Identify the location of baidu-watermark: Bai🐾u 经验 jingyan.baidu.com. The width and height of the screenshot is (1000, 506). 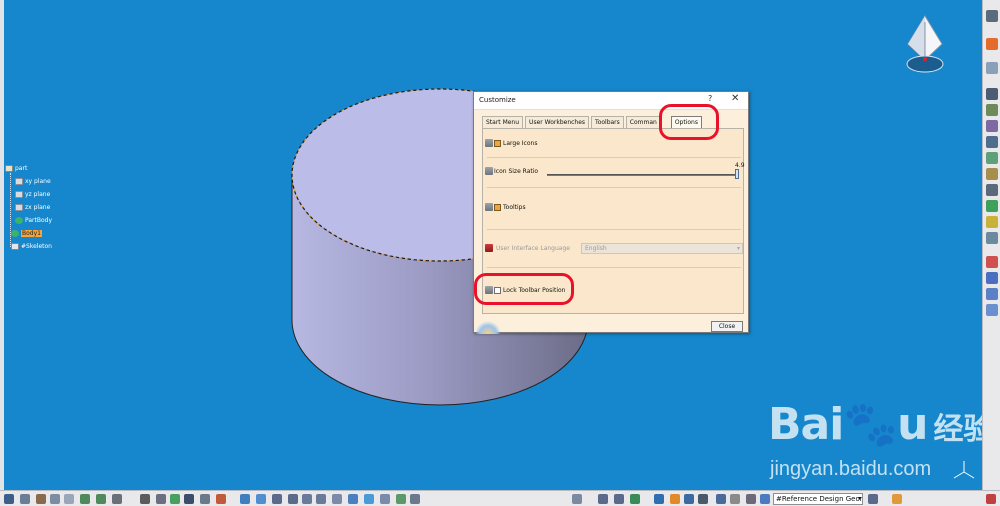
(880, 439).